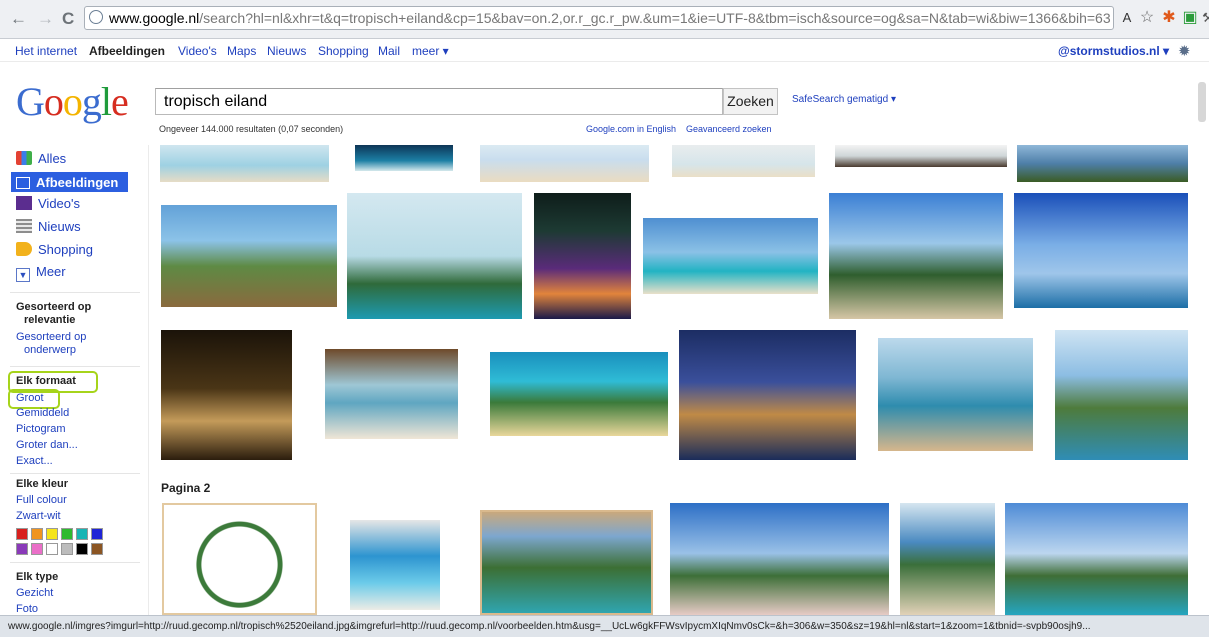 This screenshot has height=637, width=1209. What do you see at coordinates (750, 101) in the screenshot?
I see `search-button: Zoeken` at bounding box center [750, 101].